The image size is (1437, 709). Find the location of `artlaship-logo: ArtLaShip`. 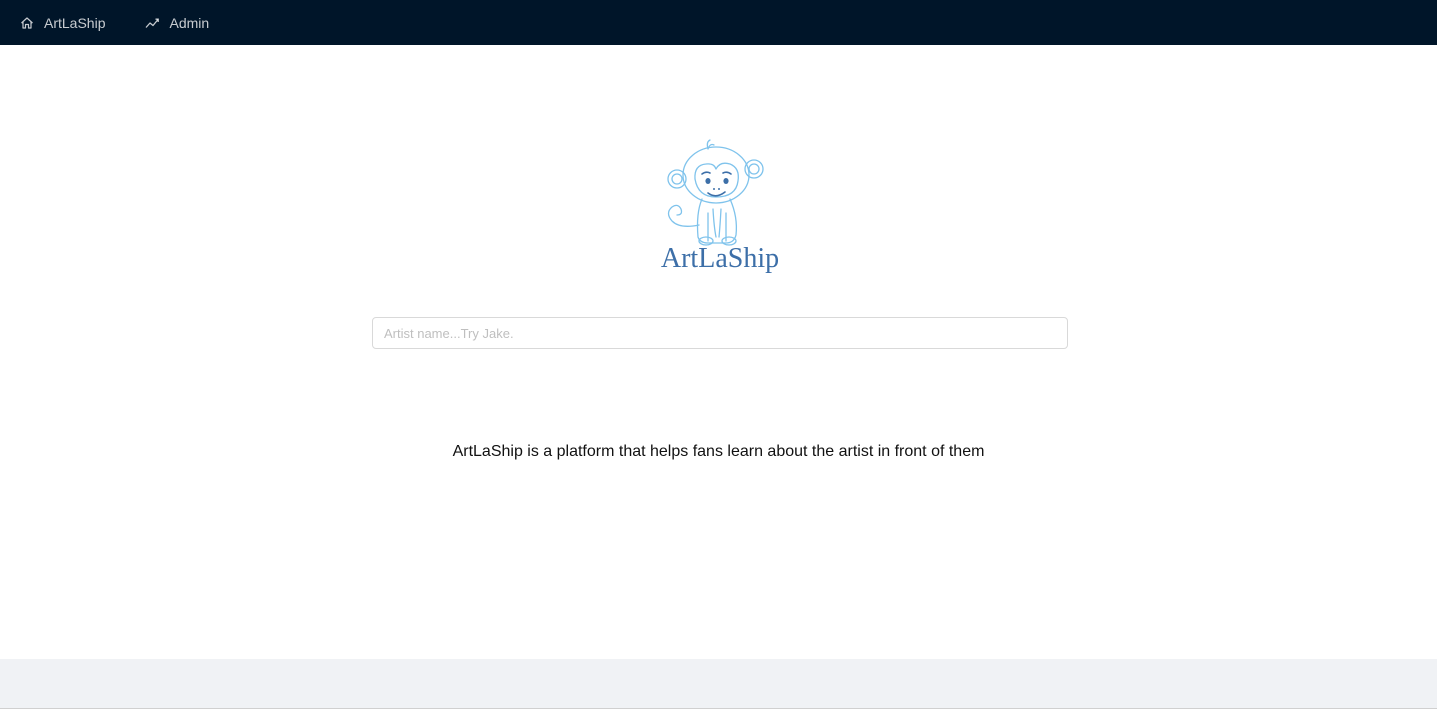

artlaship-logo: ArtLaShip is located at coordinates (720, 207).